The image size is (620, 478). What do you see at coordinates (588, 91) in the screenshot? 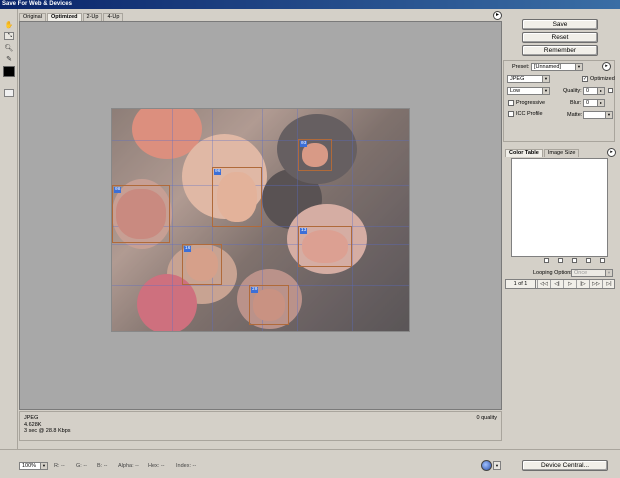
I see `quality-value: 0` at bounding box center [588, 91].